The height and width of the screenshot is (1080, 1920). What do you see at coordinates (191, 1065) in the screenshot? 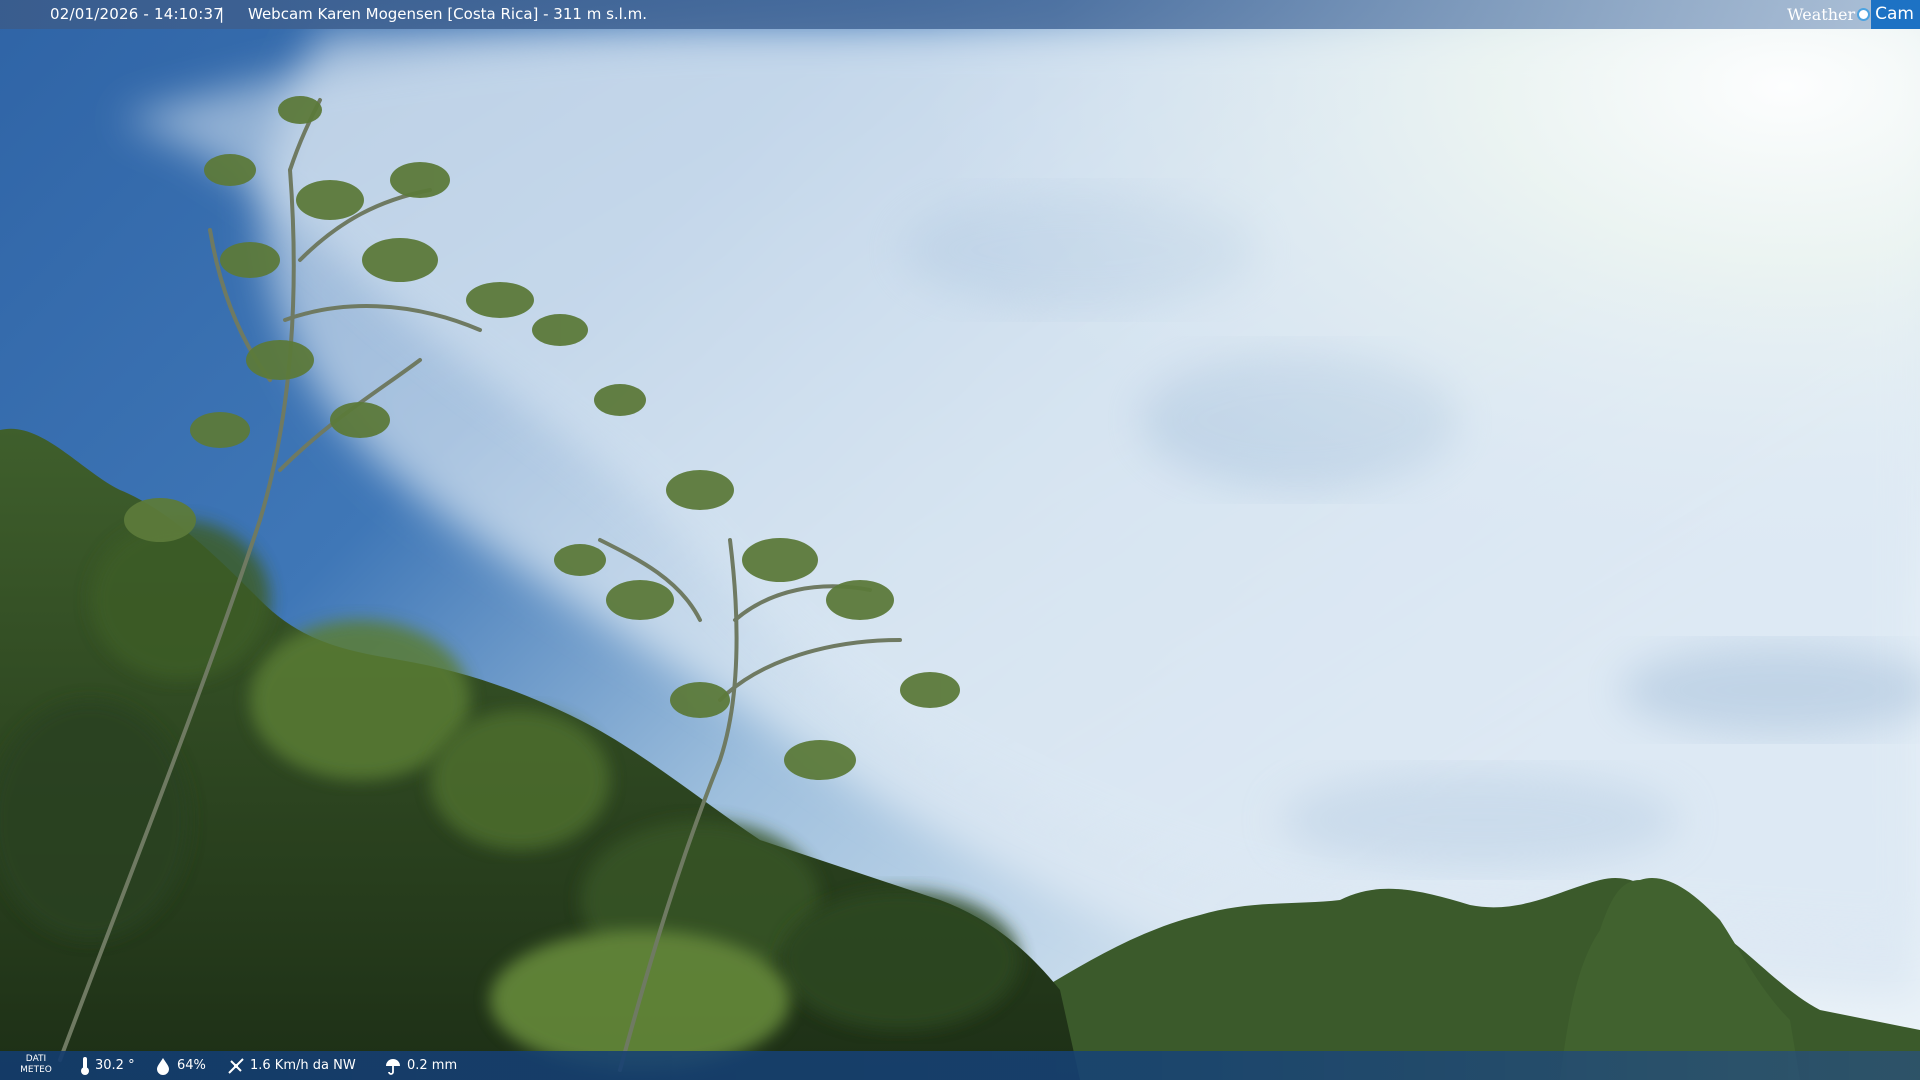
I see `humidity-value: 64%` at bounding box center [191, 1065].